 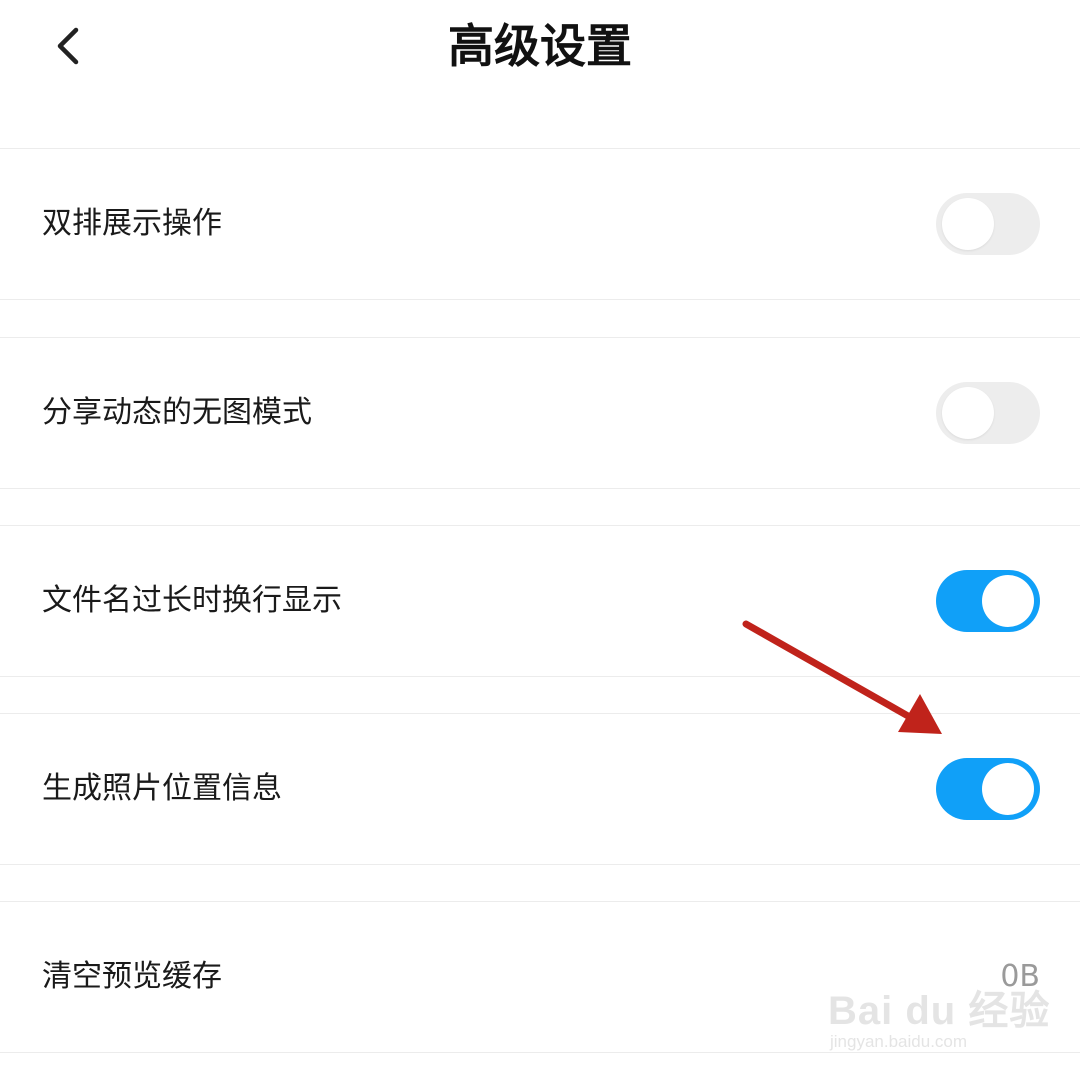 What do you see at coordinates (162, 788) in the screenshot?
I see `settings-row-label: 生成照片位置信息` at bounding box center [162, 788].